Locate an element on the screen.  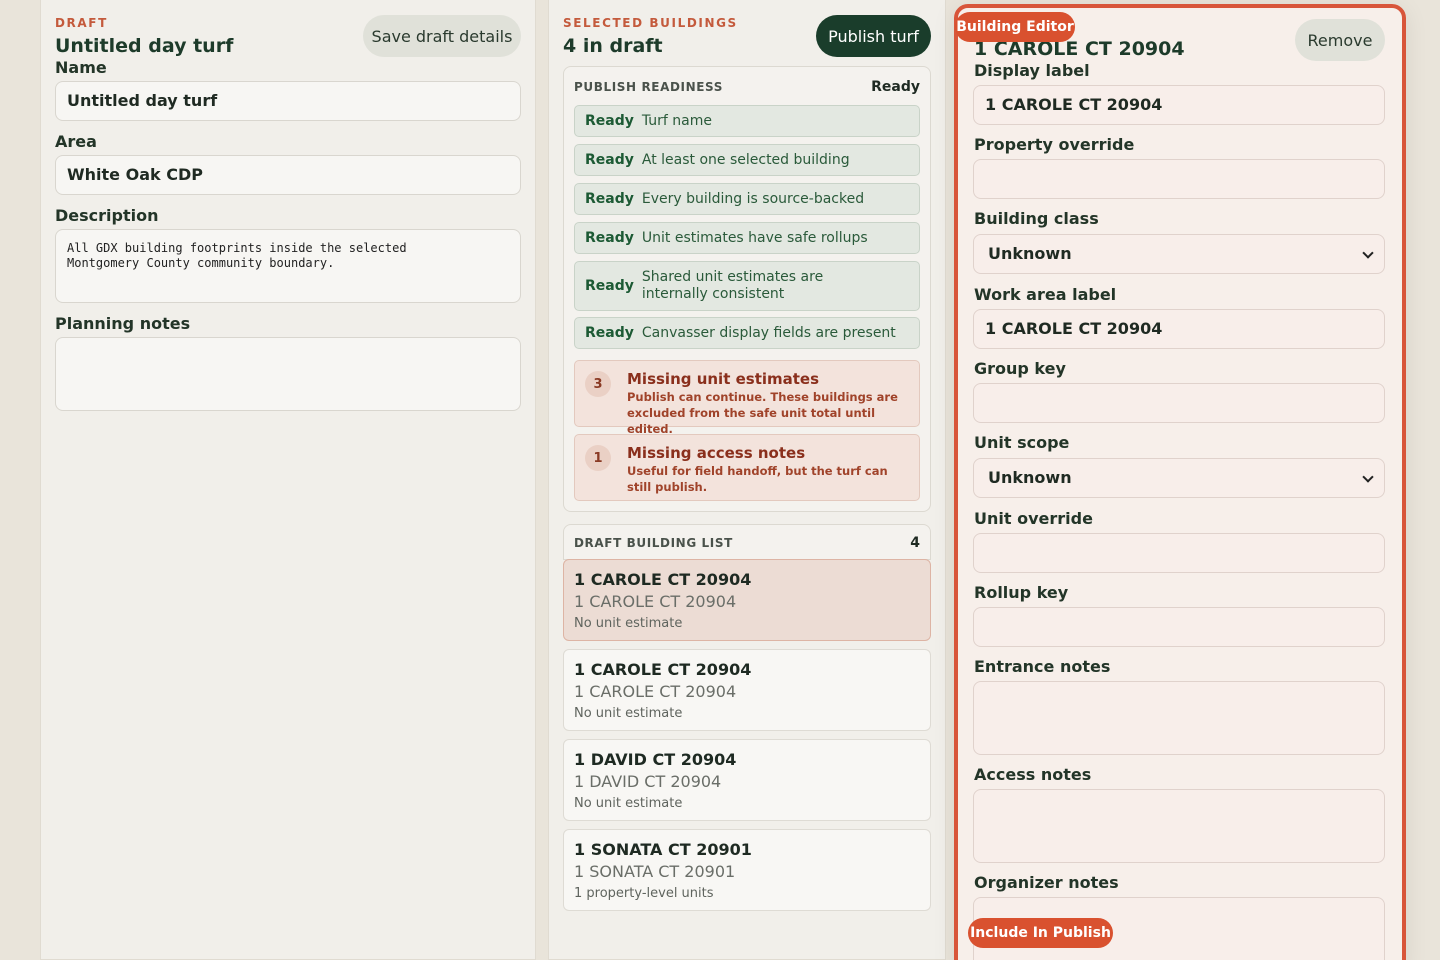
readiness-text: At least one selected building is located at coordinates (745, 159).